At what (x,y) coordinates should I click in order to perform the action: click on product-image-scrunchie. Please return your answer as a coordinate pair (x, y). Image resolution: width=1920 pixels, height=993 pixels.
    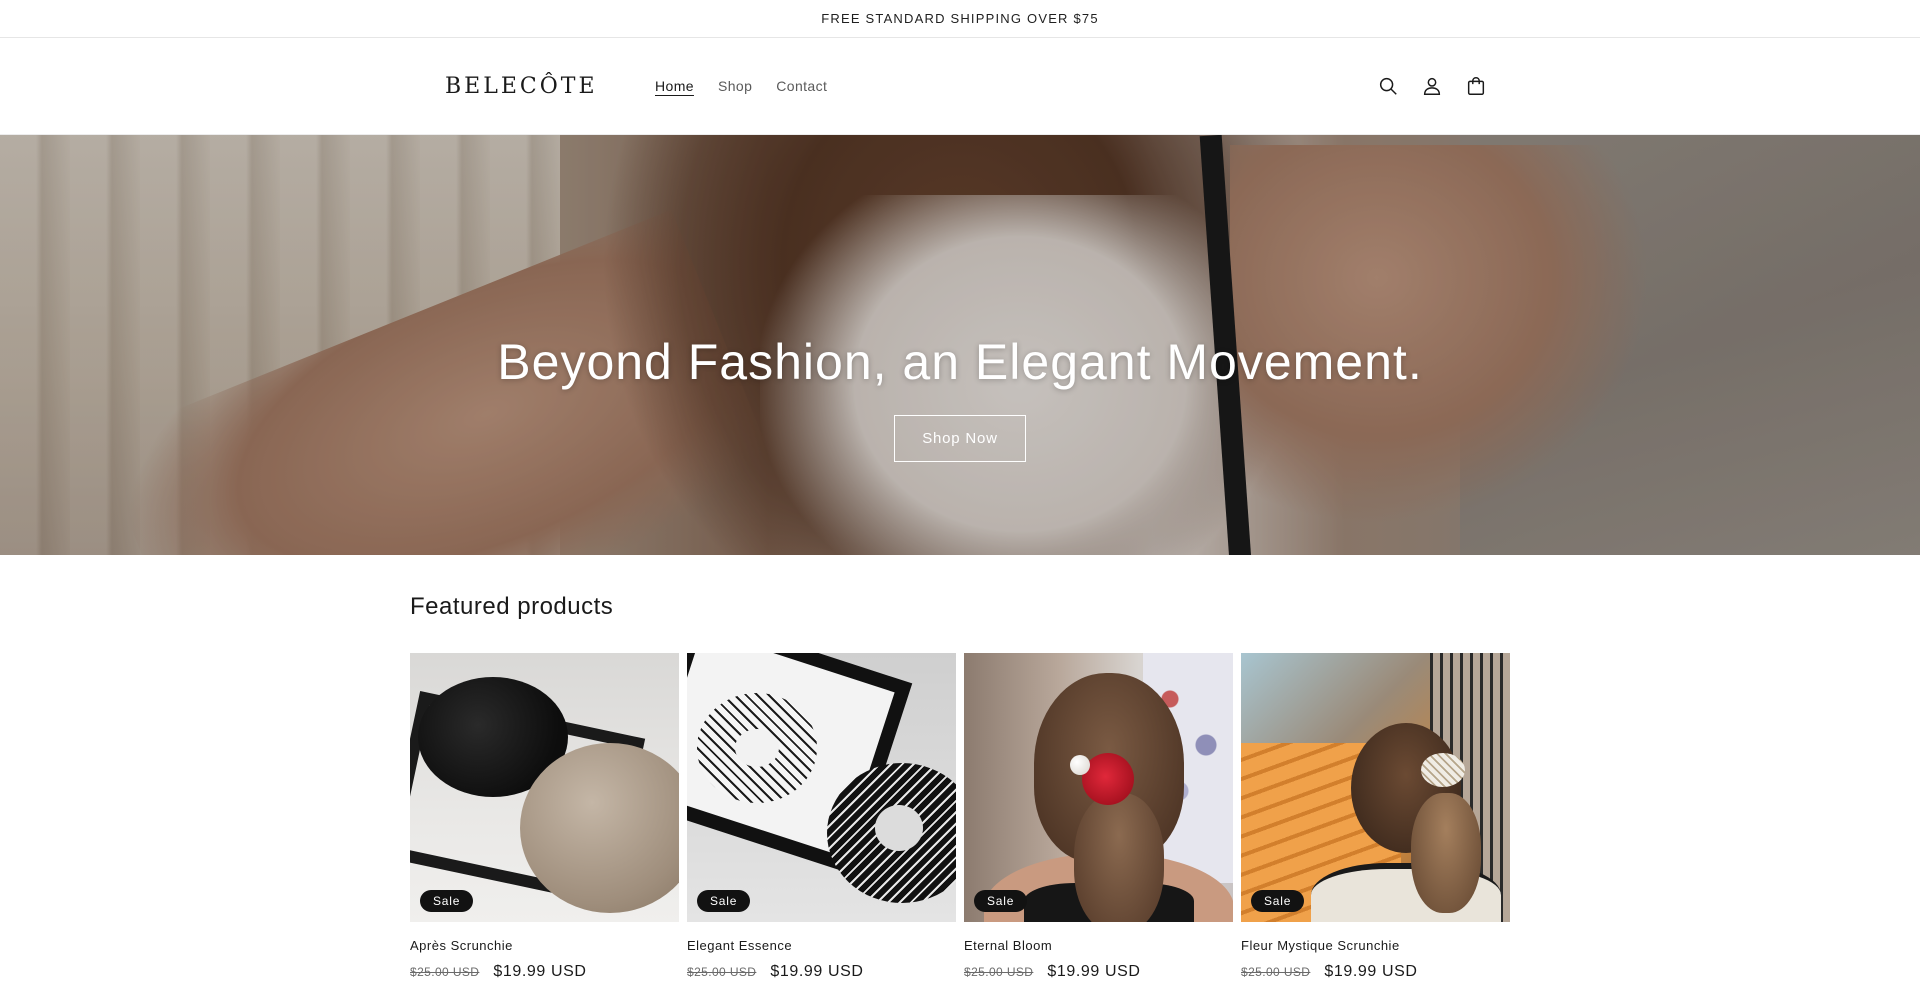
    Looking at the image, I should click on (1443, 770).